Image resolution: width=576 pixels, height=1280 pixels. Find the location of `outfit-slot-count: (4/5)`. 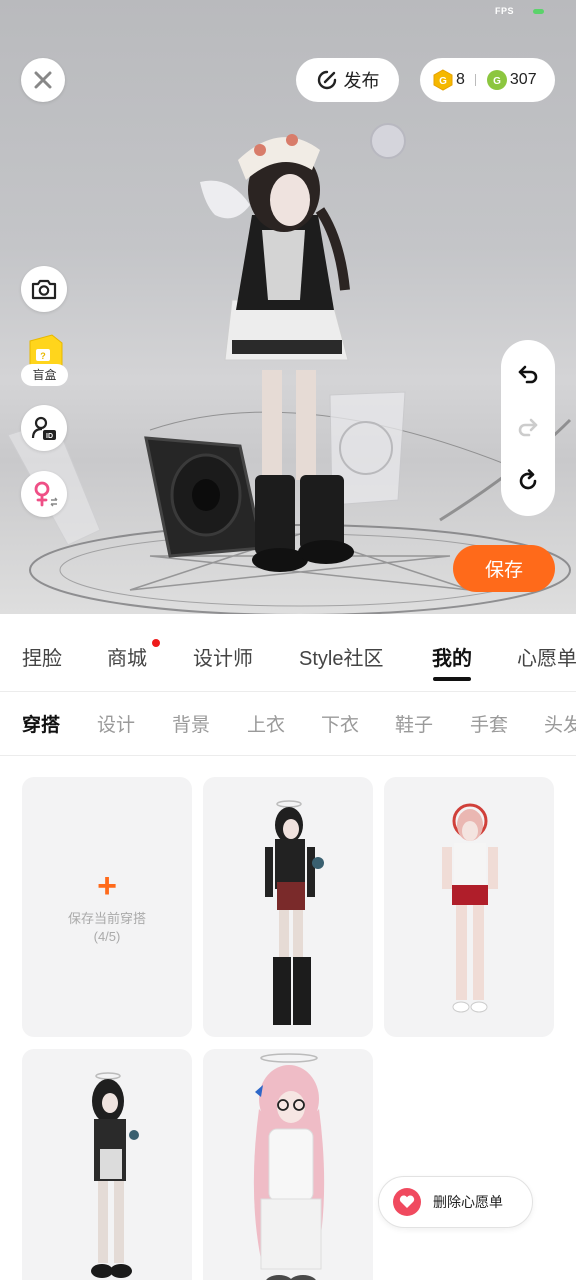

outfit-slot-count: (4/5) is located at coordinates (107, 936).